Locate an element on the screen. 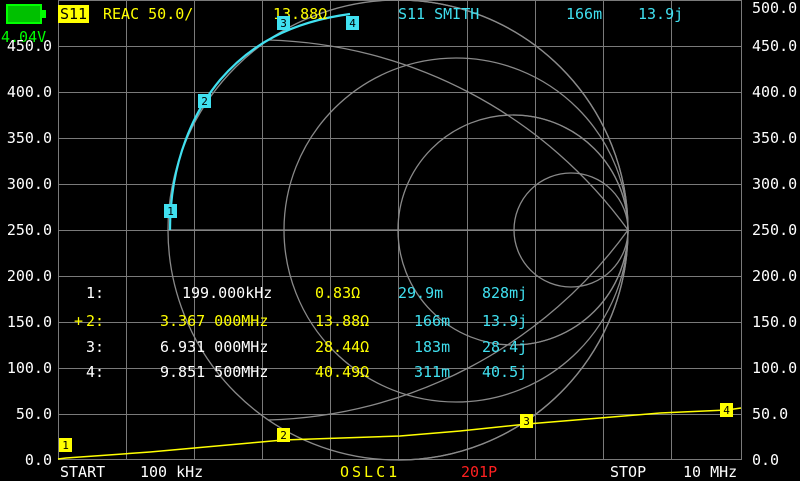 This screenshot has height=481, width=800. points-count: 201P is located at coordinates (479, 472).